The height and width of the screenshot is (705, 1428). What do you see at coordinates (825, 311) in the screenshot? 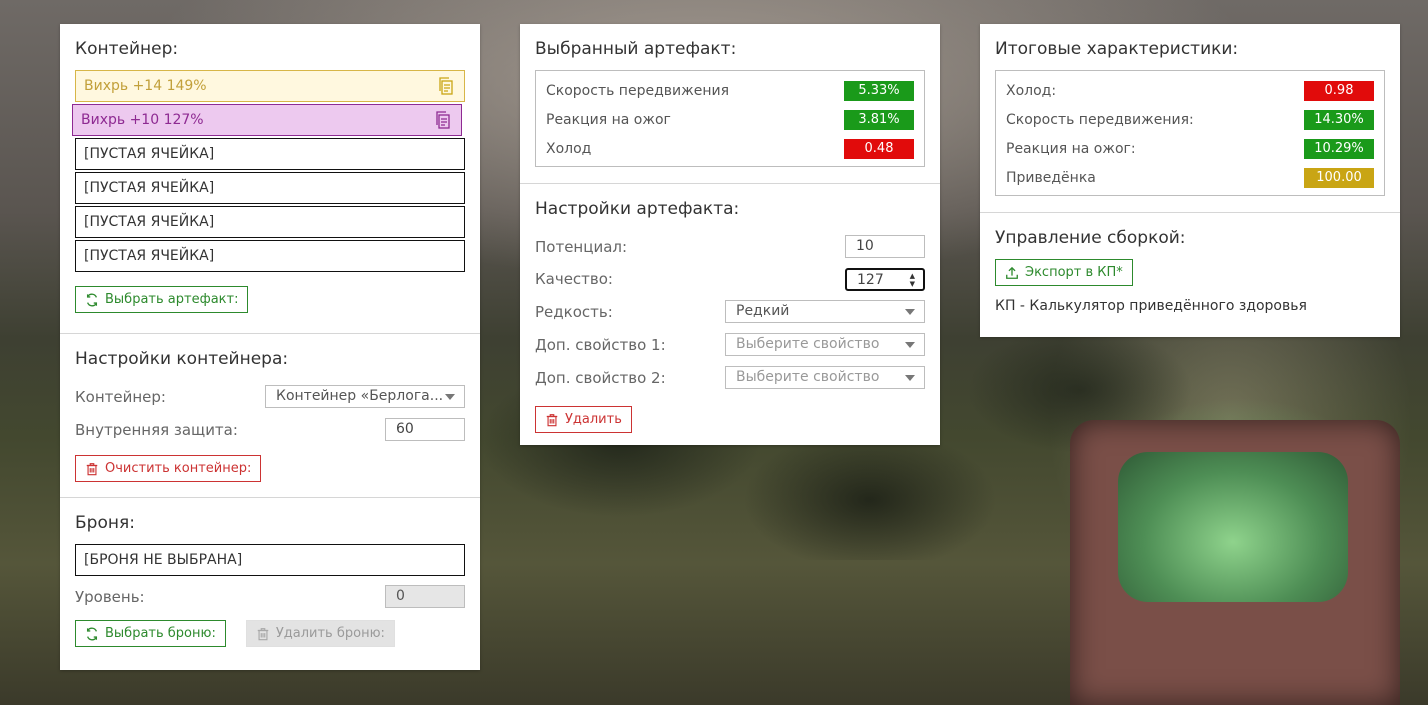
I see `rarity-select: Редкий` at bounding box center [825, 311].